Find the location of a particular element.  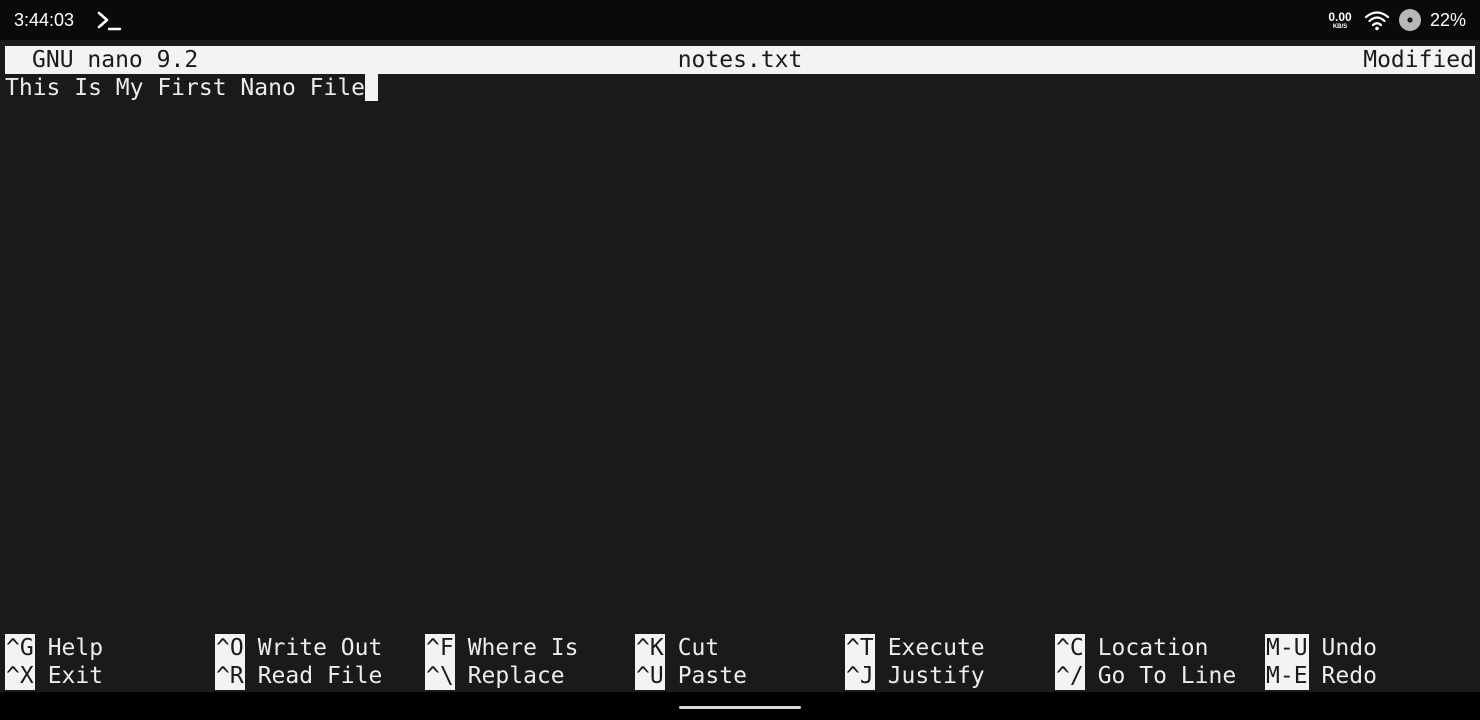

shortcut-key: M-U is located at coordinates (1287, 648).